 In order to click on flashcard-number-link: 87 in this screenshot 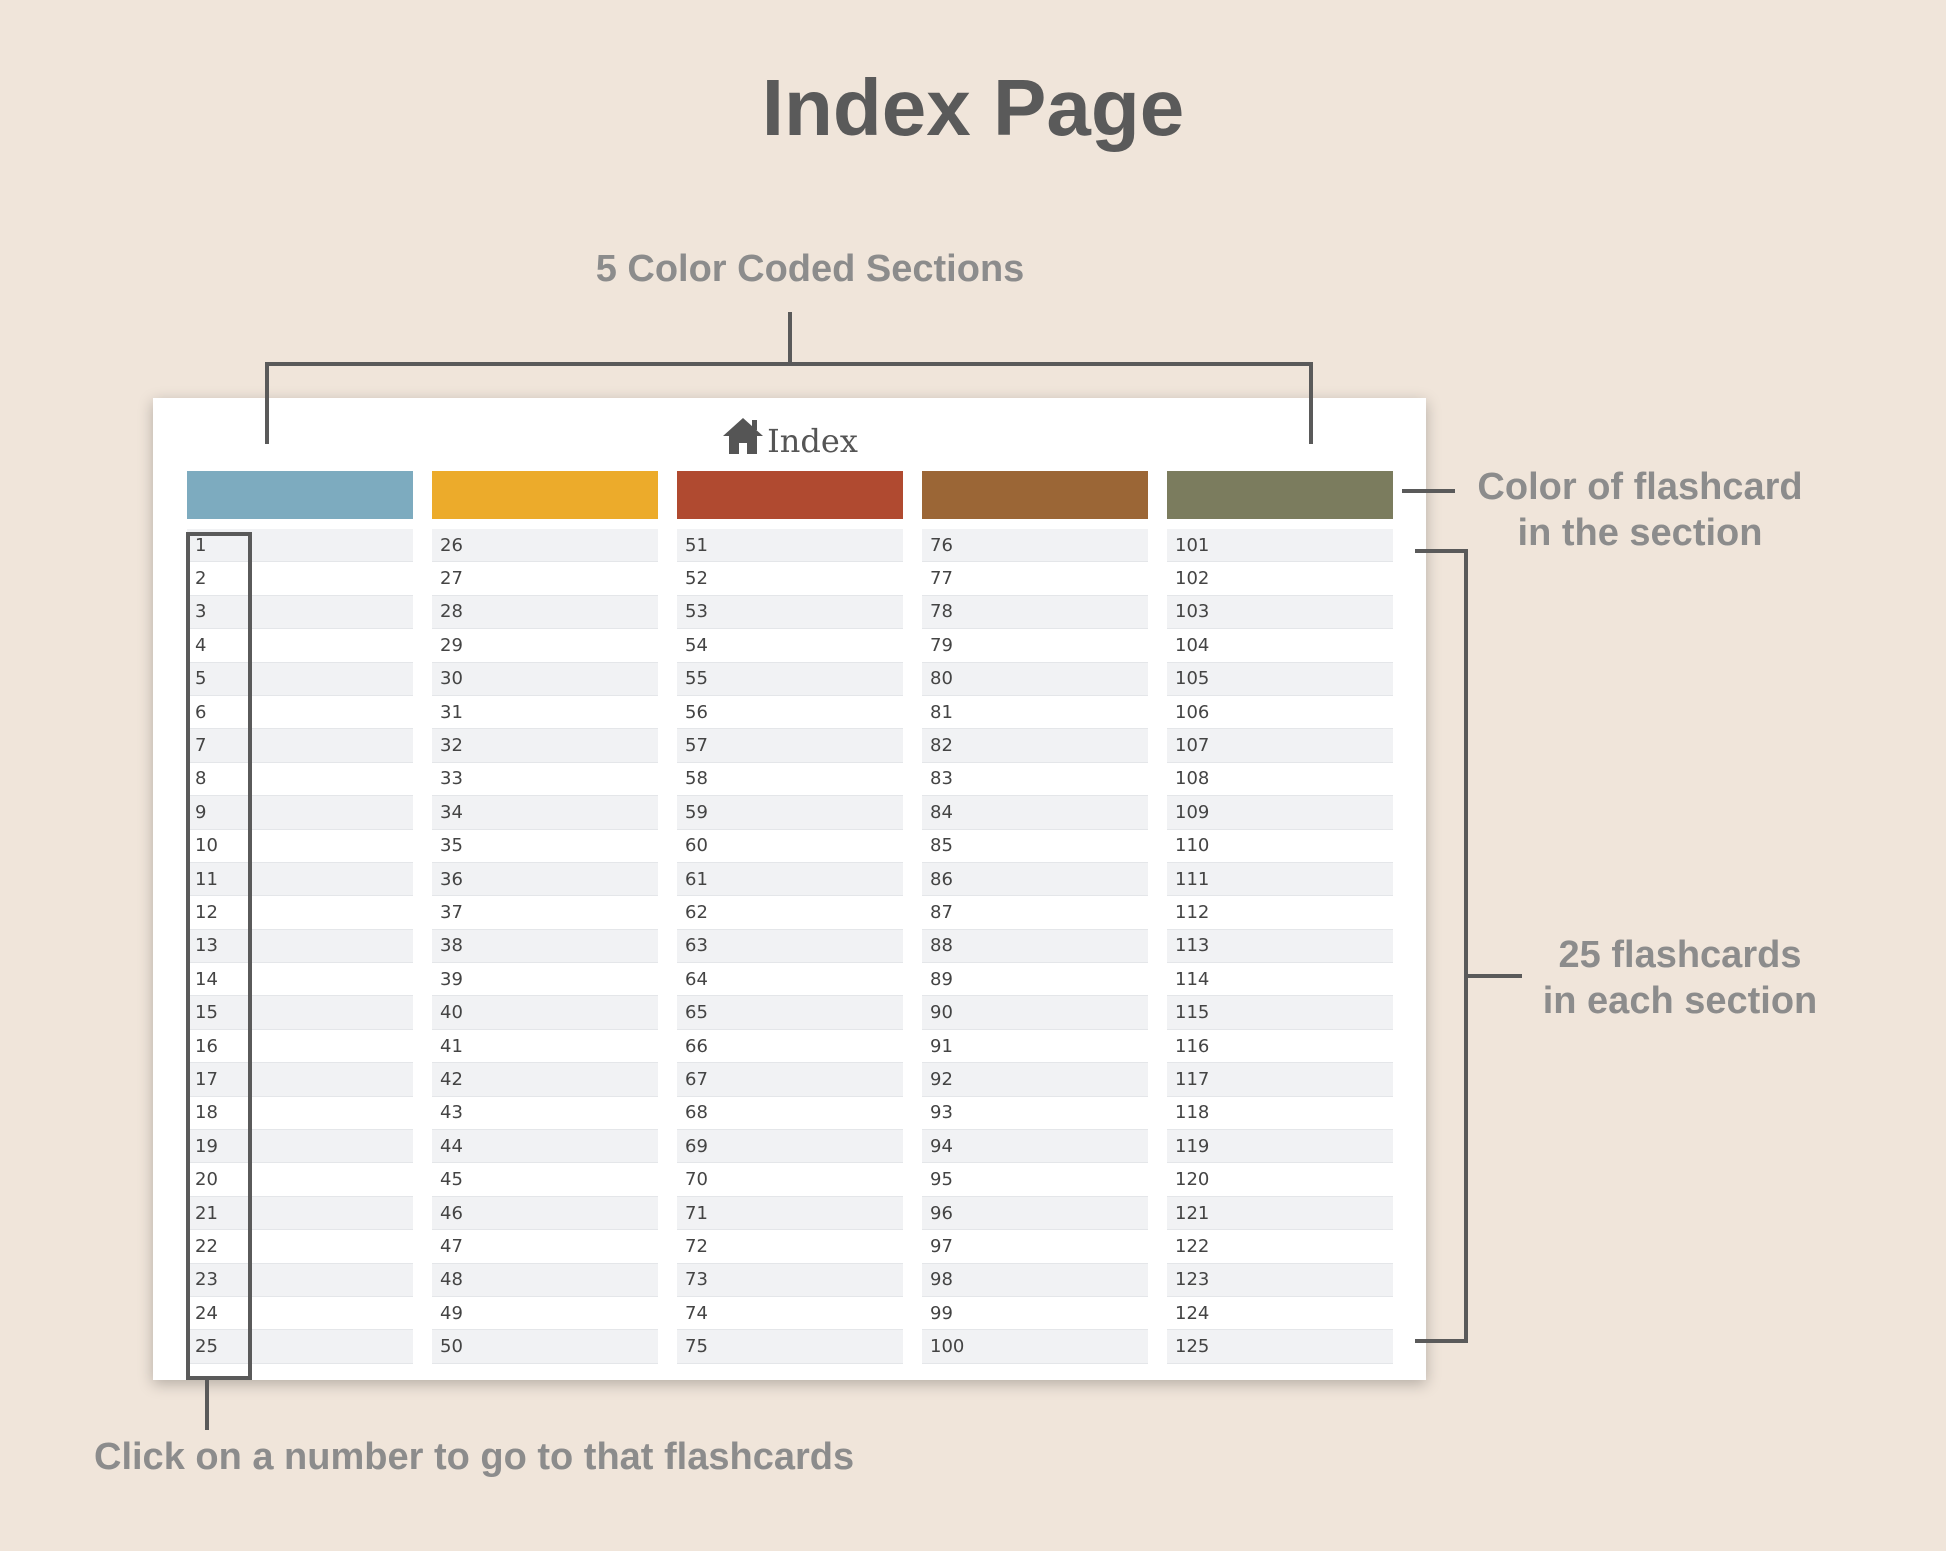, I will do `click(1035, 913)`.